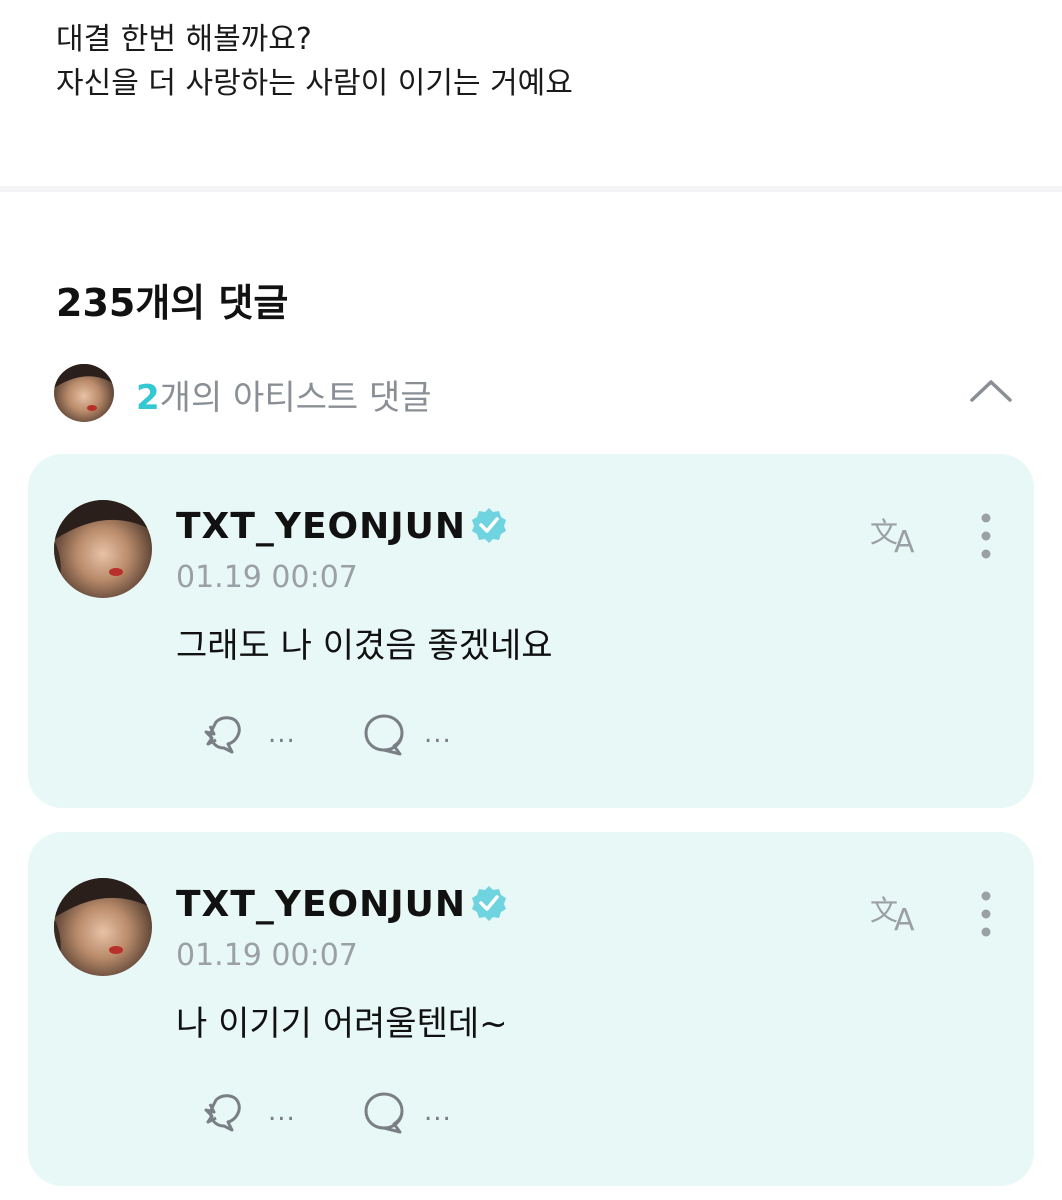 The height and width of the screenshot is (1200, 1062). Describe the element at coordinates (531, 189) in the screenshot. I see `section-divider` at that location.